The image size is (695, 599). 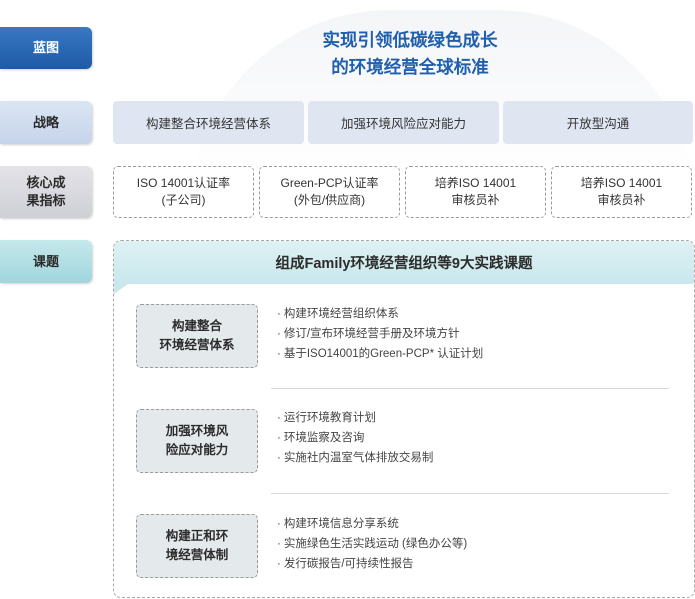 I want to click on strategy-box-3: 开放型沟通, so click(x=598, y=122).